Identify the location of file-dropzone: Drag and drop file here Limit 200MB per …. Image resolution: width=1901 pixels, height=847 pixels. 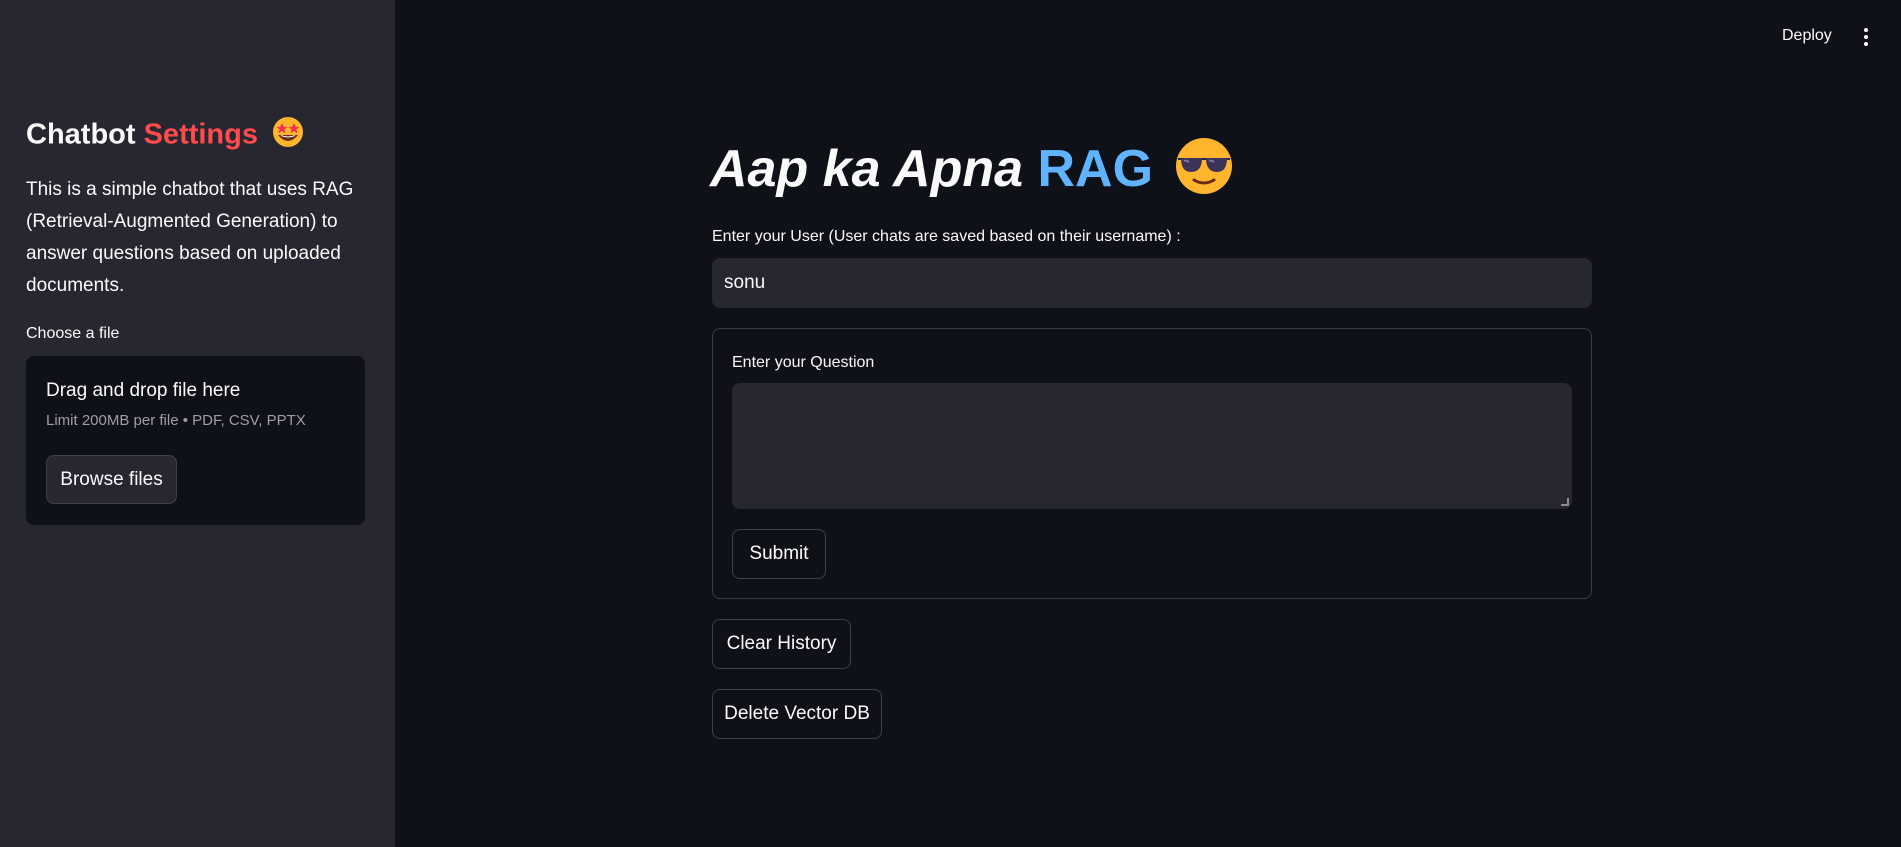
(195, 440).